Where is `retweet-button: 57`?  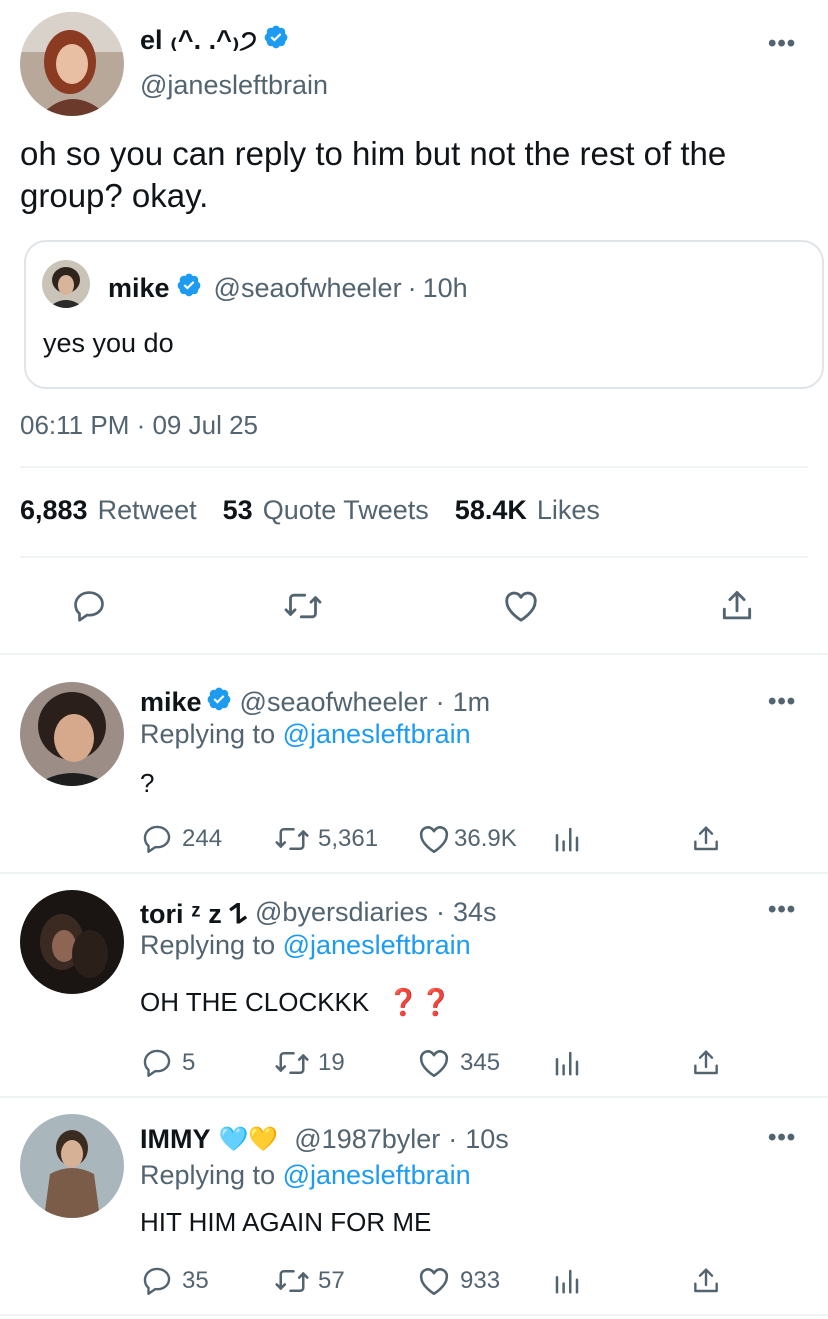
retweet-button: 57 is located at coordinates (309, 1281).